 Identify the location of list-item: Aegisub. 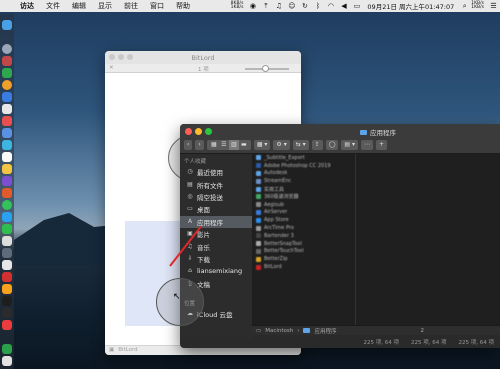
(303, 205).